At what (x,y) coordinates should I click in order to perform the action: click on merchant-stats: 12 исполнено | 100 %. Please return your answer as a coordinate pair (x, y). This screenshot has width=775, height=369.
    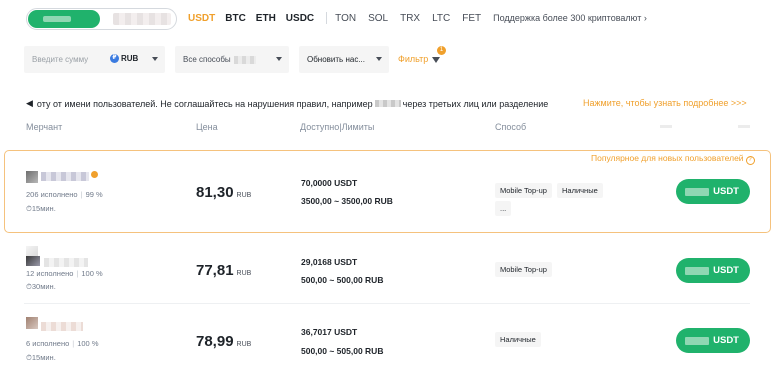
    Looking at the image, I should click on (64, 273).